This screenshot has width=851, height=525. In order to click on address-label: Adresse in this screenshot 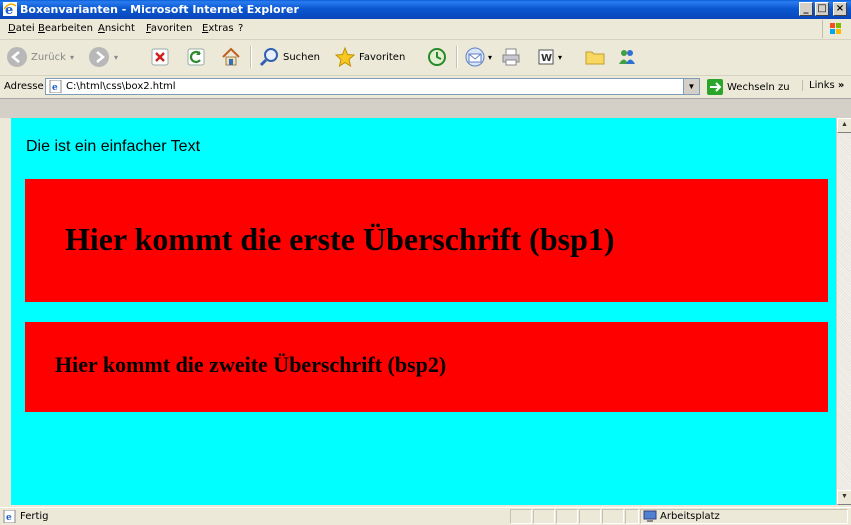, I will do `click(24, 86)`.